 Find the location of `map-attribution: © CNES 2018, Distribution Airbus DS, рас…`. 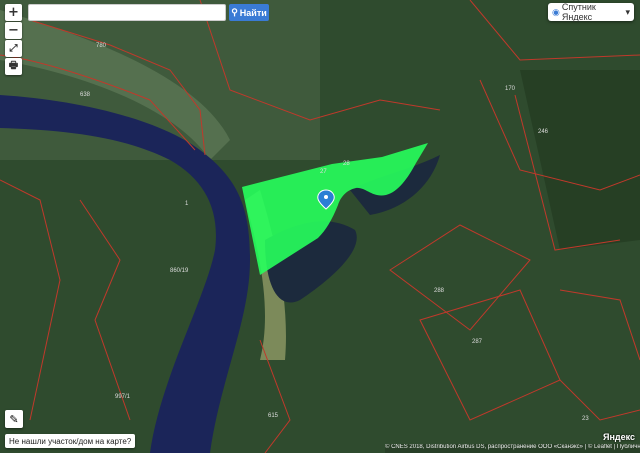

map-attribution: © CNES 2018, Distribution Airbus DS, рас… is located at coordinates (512, 448).